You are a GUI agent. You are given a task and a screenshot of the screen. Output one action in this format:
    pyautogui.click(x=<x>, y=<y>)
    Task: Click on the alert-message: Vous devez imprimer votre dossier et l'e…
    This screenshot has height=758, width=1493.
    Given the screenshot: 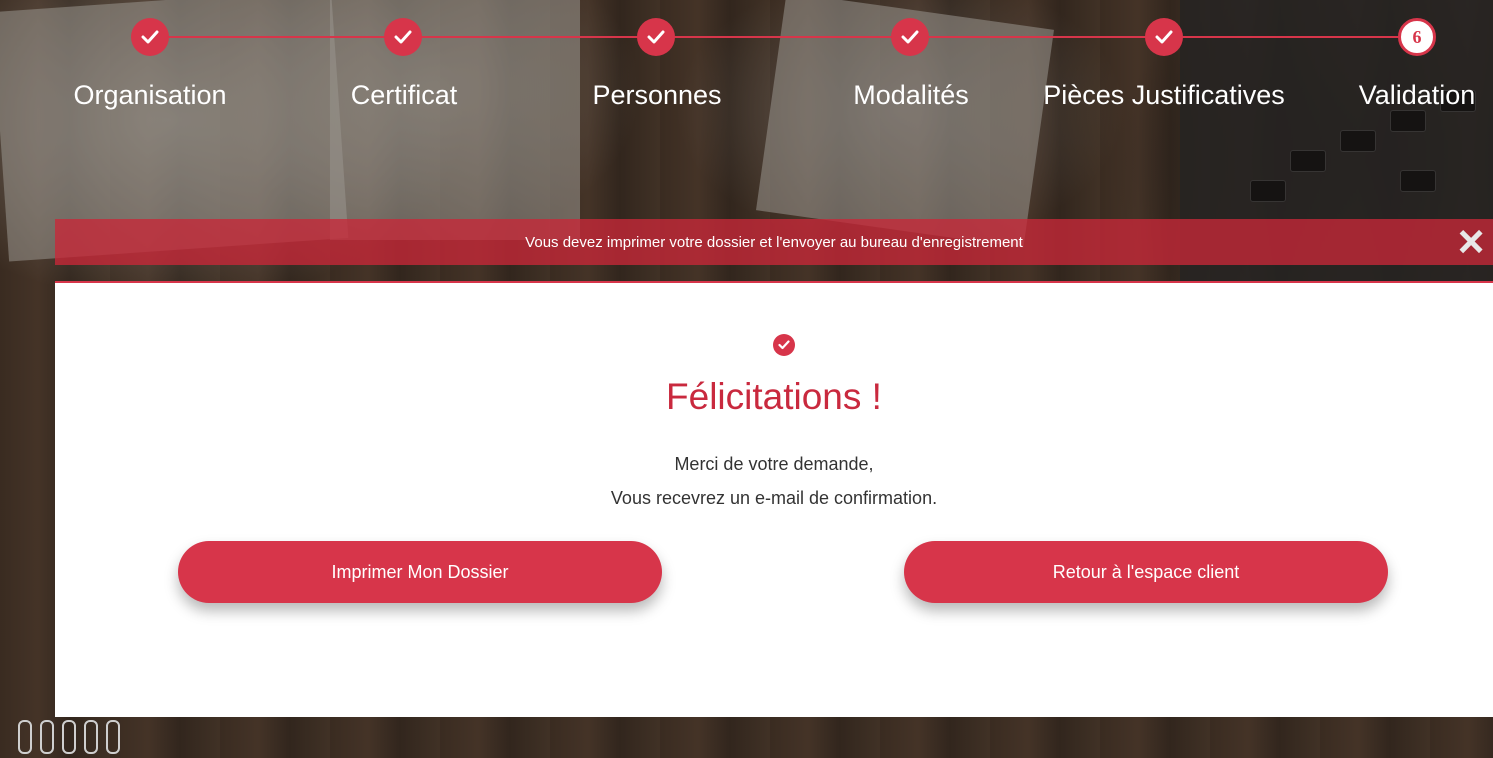 What is the action you would take?
    pyautogui.click(x=774, y=242)
    